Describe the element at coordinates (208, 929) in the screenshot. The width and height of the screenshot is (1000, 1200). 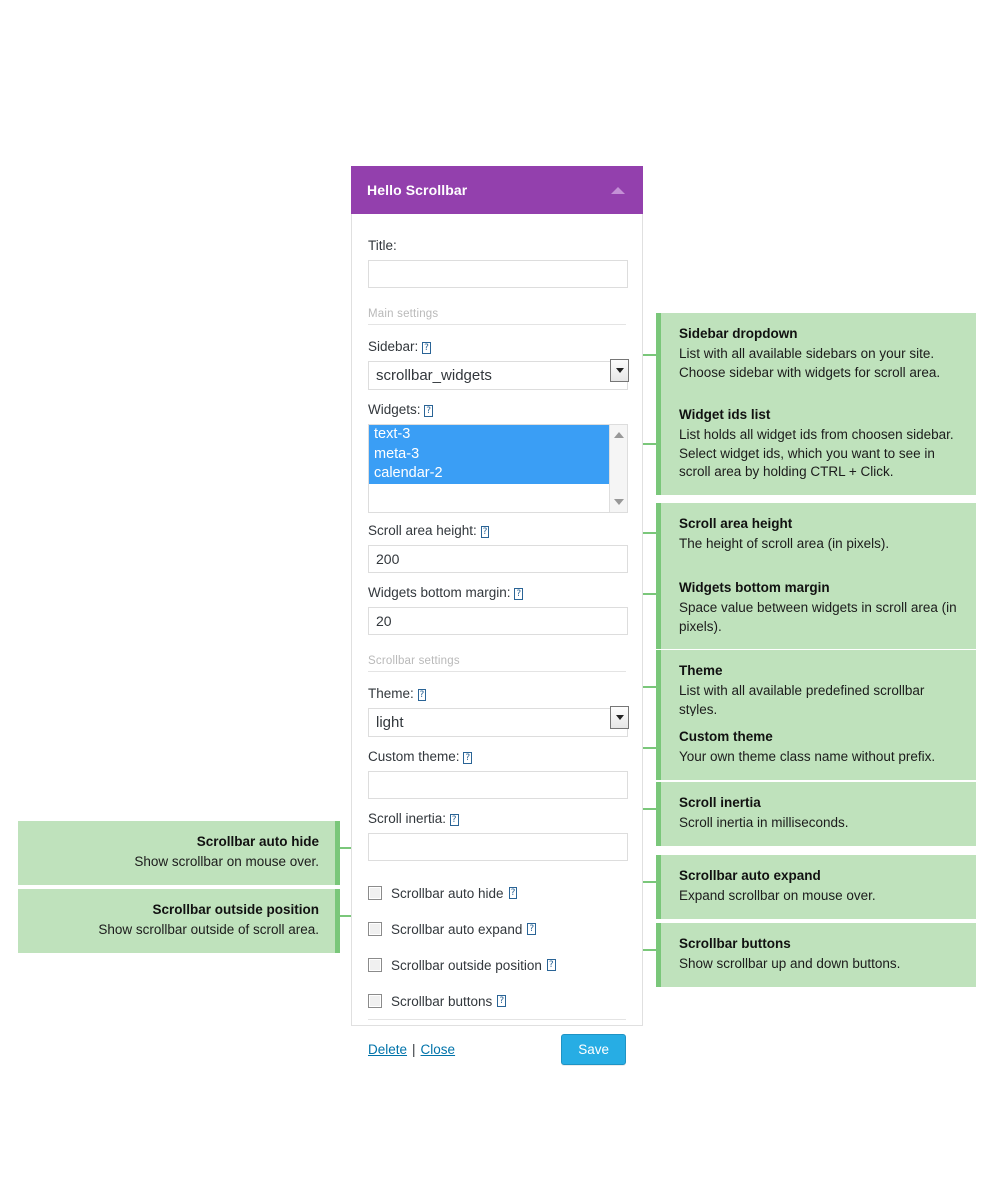
I see `callout-body: Show scrollbar outside of scroll area.` at that location.